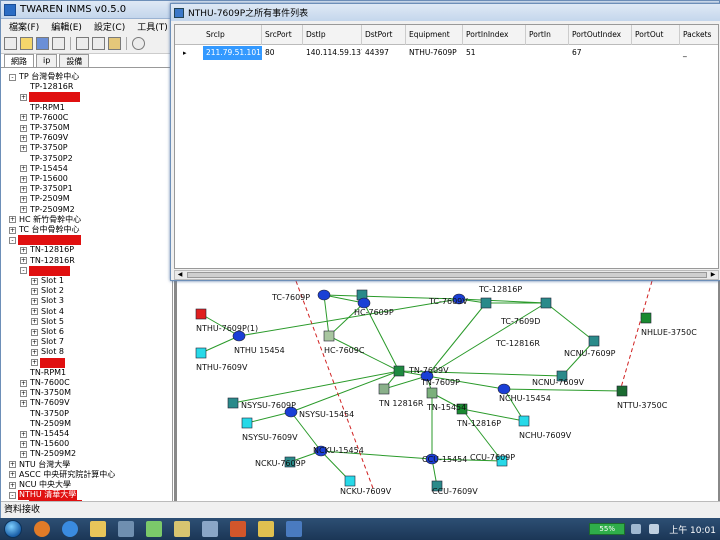 This screenshot has height=540, width=720. I want to click on tree-item: - TN 台南骨幹中心, so click(45, 240).